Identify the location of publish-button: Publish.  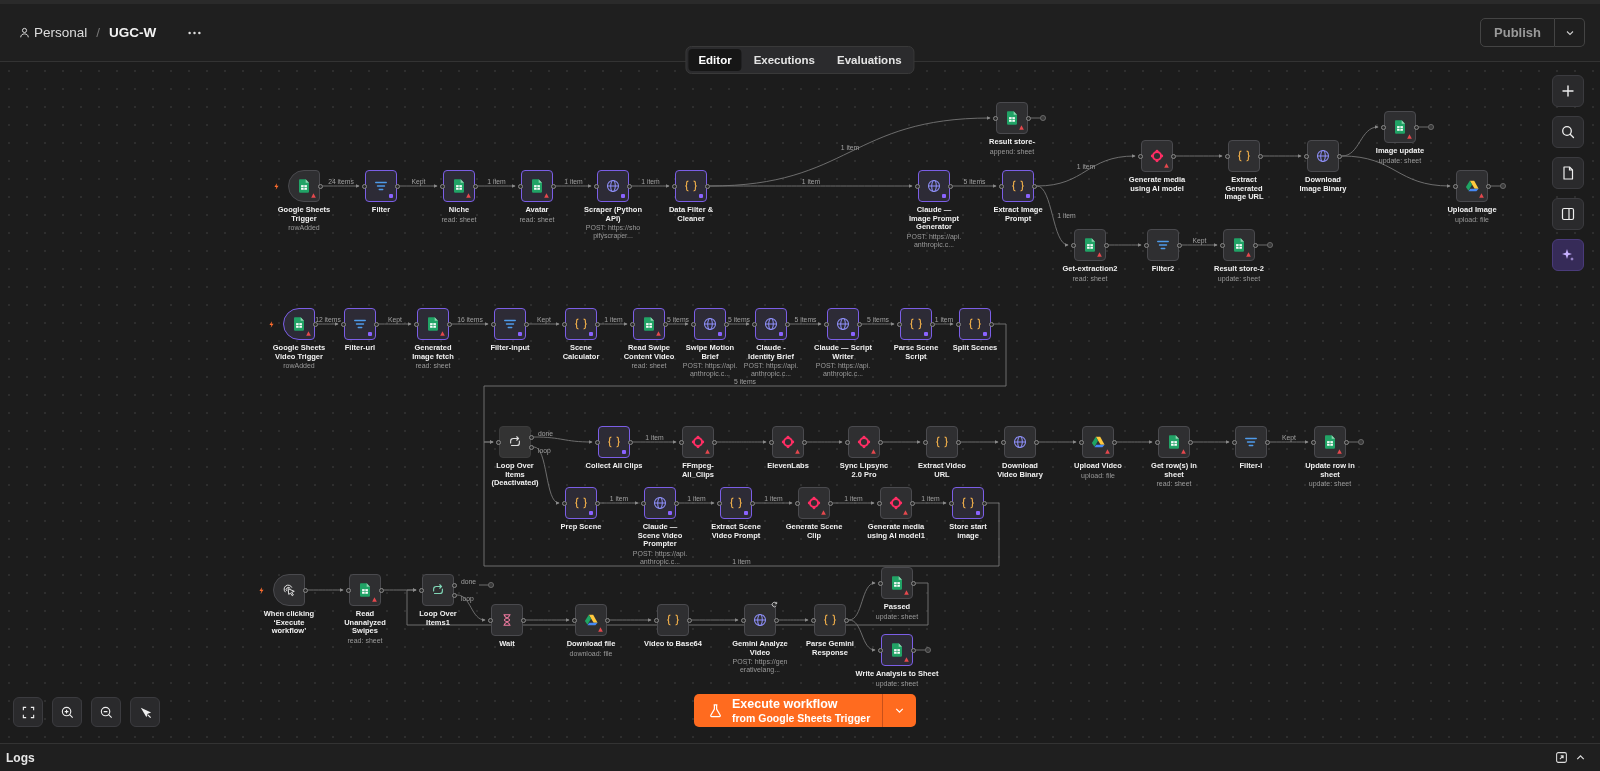
(1517, 32).